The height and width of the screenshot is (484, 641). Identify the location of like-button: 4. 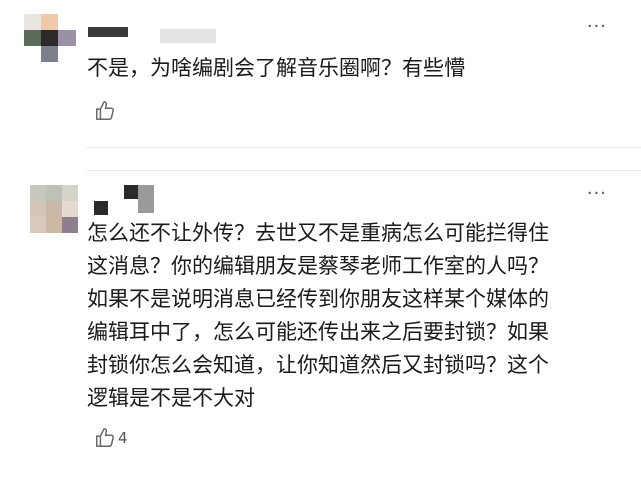
(111, 438).